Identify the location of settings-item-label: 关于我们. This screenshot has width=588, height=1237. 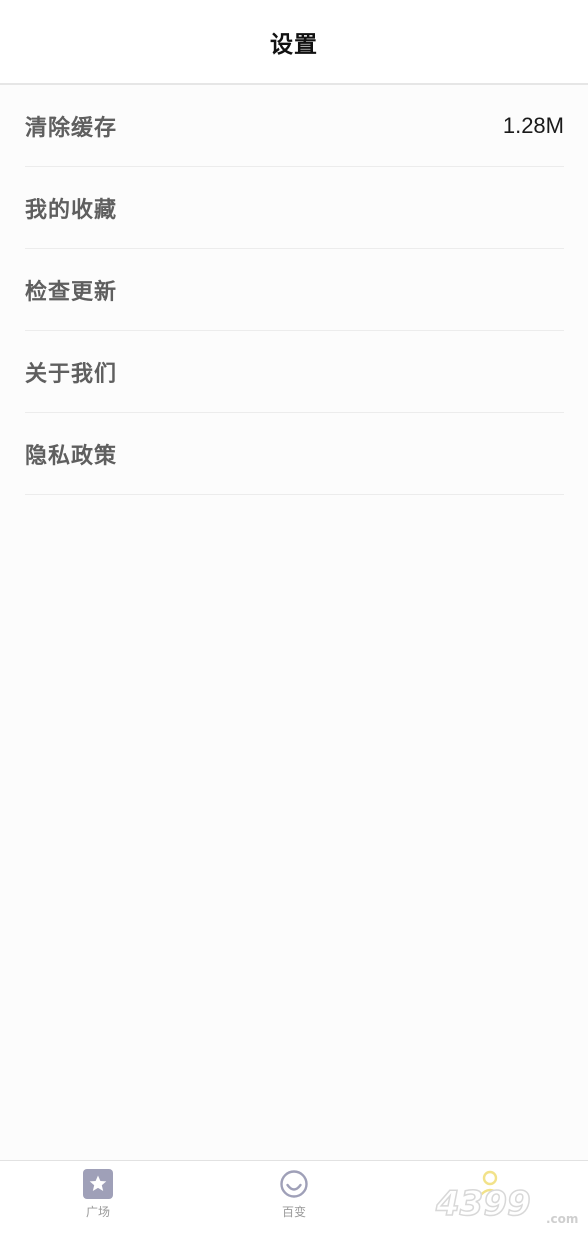
(71, 374).